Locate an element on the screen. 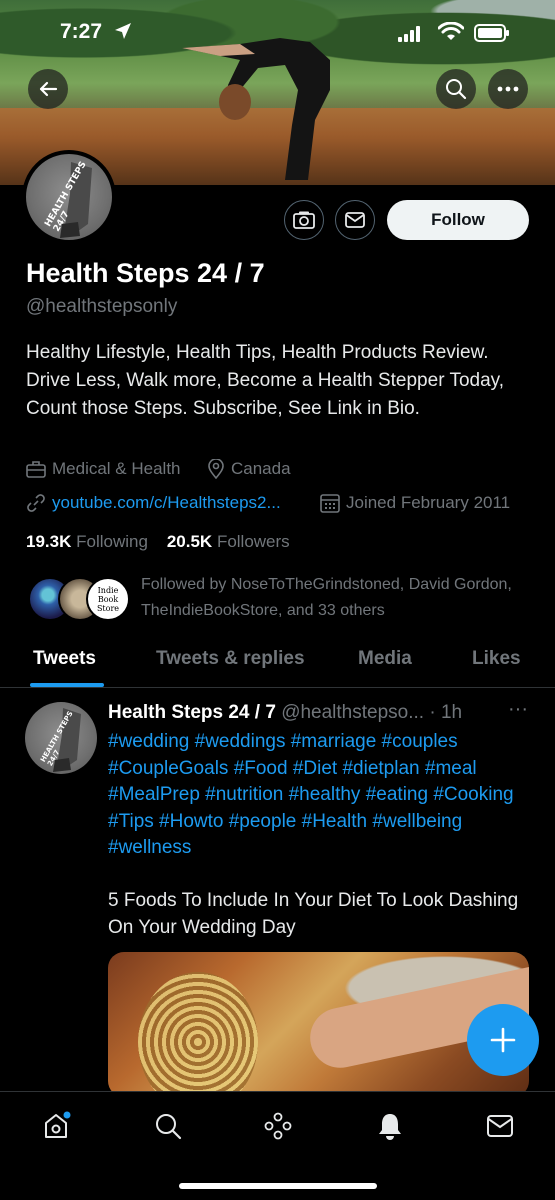 The image size is (555, 1200). tweet-media-image is located at coordinates (318, 1024).